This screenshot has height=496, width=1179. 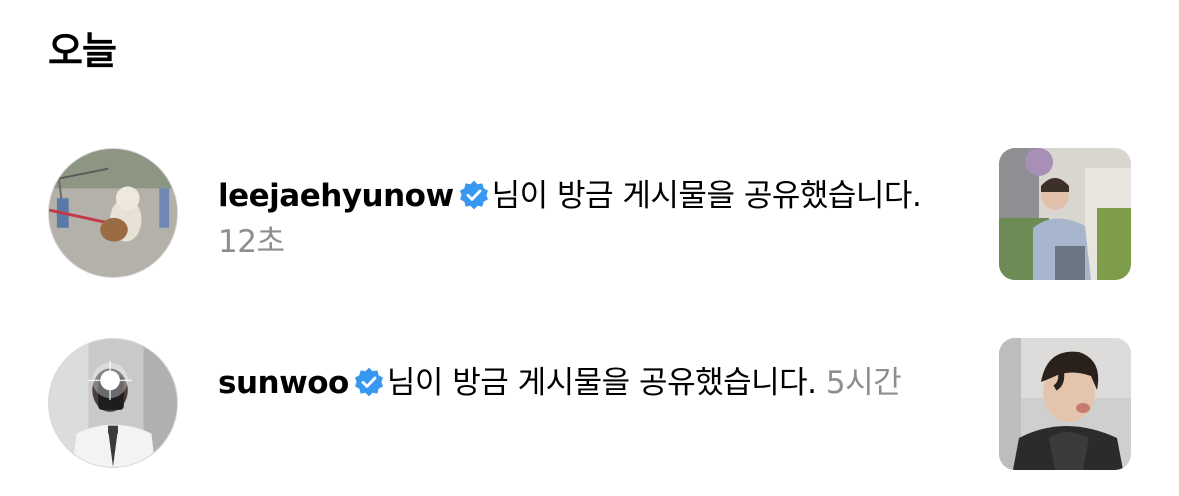 I want to click on notification-text: leejaehyunow 님이 방금 게시물을 공유했습니다. 12초, so click(x=583, y=219).